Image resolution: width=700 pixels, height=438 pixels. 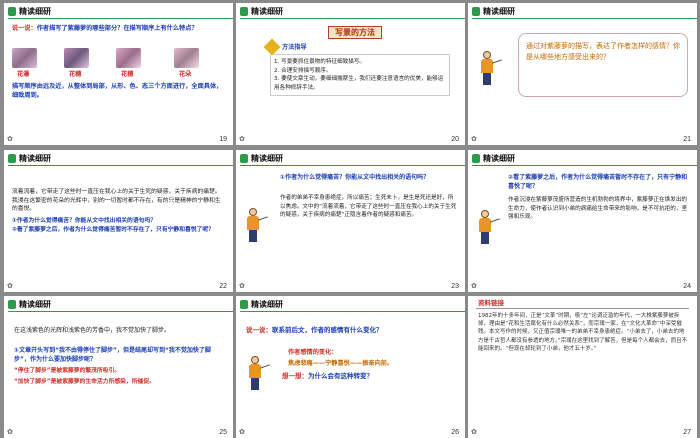 What do you see at coordinates (355, 32) in the screenshot?
I see `method-banner: 写景的方法` at bounding box center [355, 32].